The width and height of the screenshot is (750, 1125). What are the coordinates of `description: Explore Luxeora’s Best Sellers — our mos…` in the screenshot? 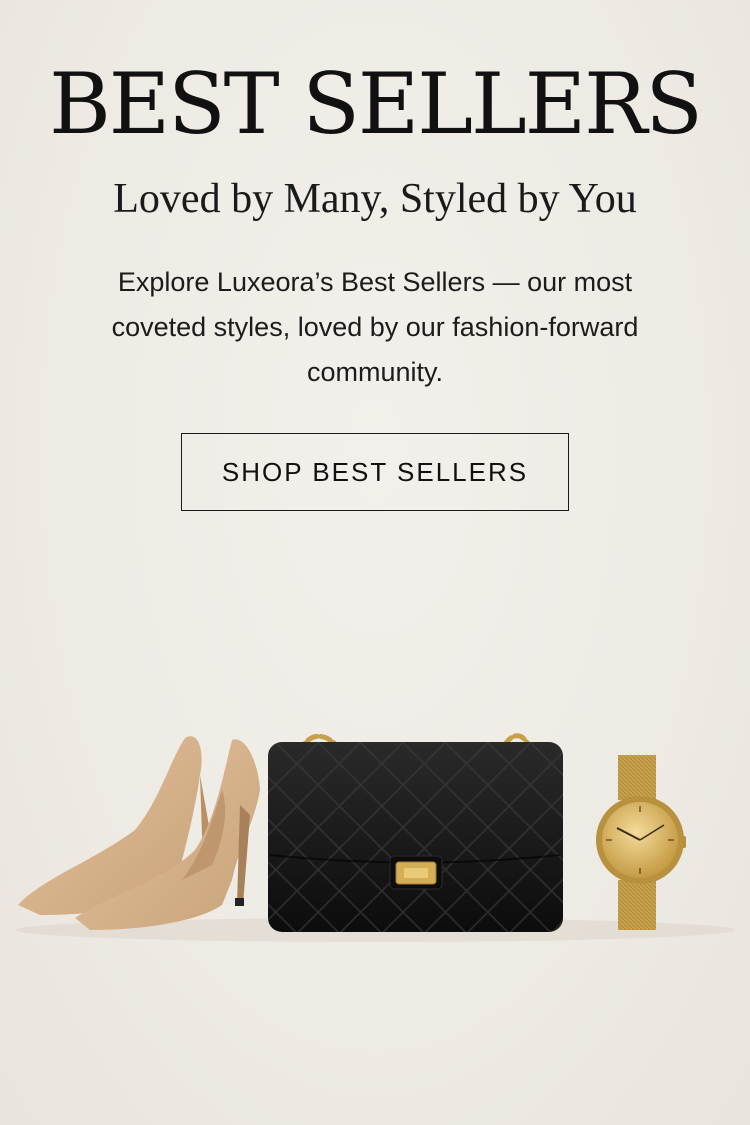 It's located at (375, 327).